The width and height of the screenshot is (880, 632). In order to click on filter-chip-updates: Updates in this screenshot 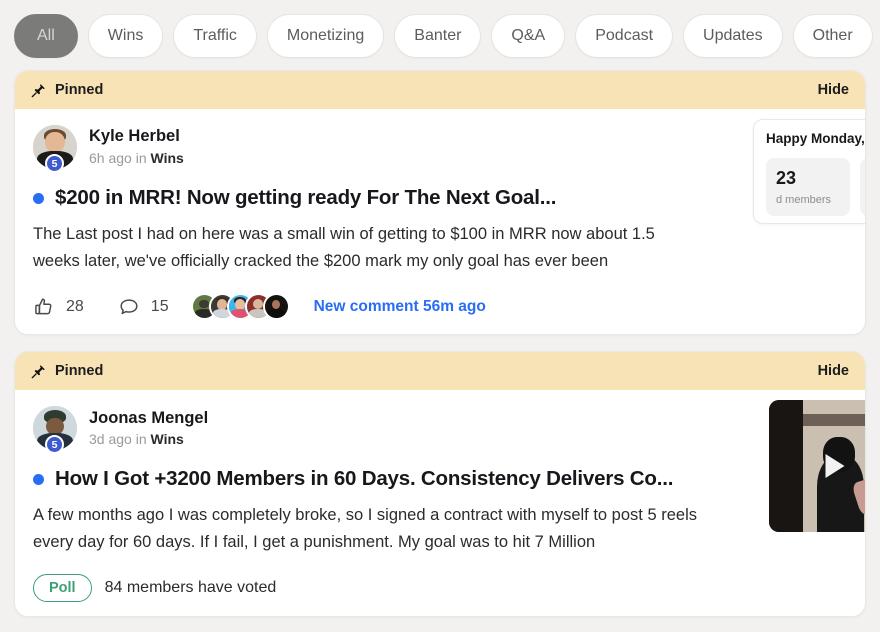, I will do `click(733, 36)`.